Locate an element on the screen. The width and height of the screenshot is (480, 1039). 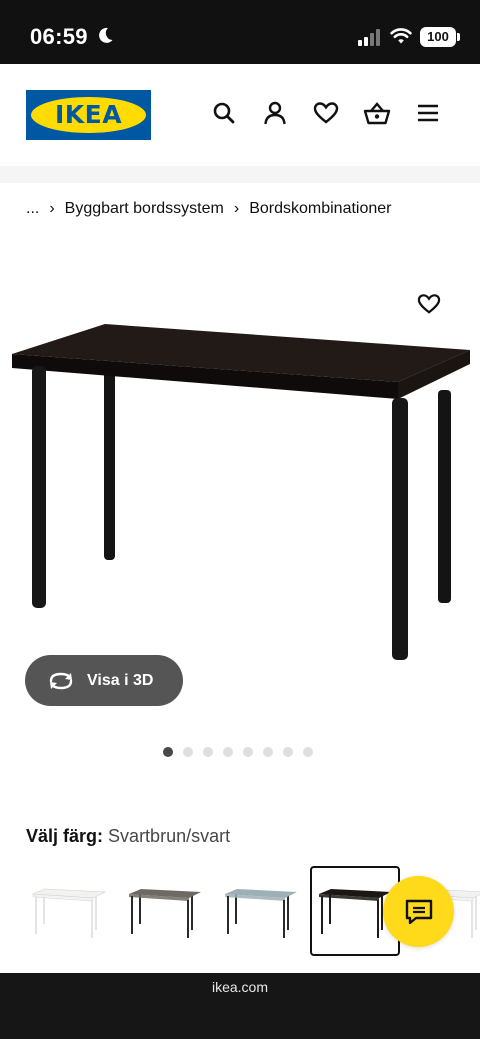
header-divider is located at coordinates (240, 174).